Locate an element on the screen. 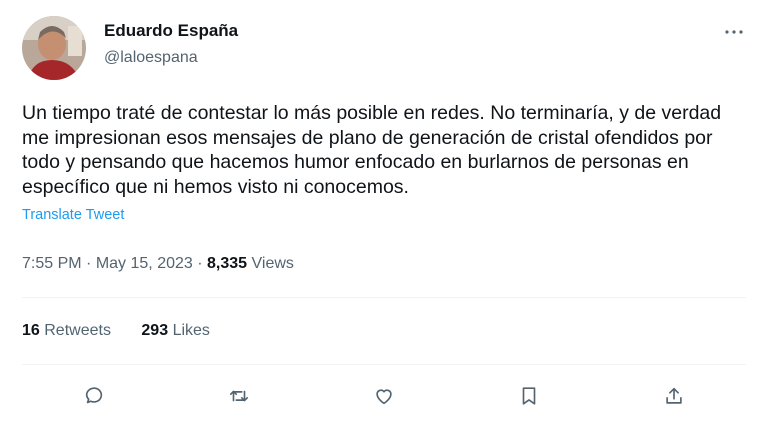 This screenshot has height=429, width=768. retweets-label: Retweets is located at coordinates (77, 330).